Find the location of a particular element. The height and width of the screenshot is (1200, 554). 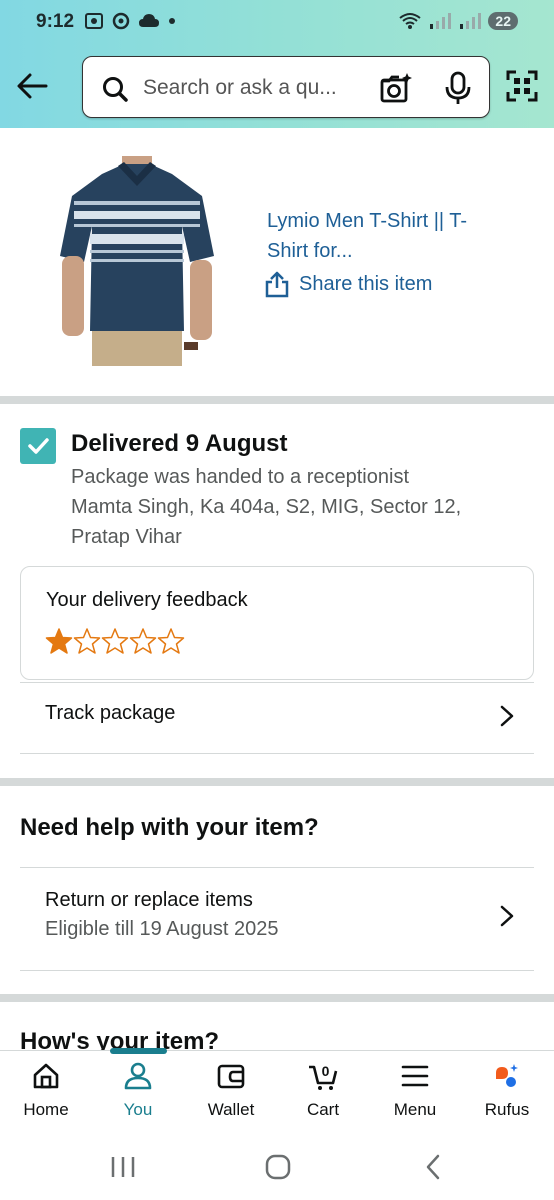

share-item-link: Share this item is located at coordinates (348, 284).